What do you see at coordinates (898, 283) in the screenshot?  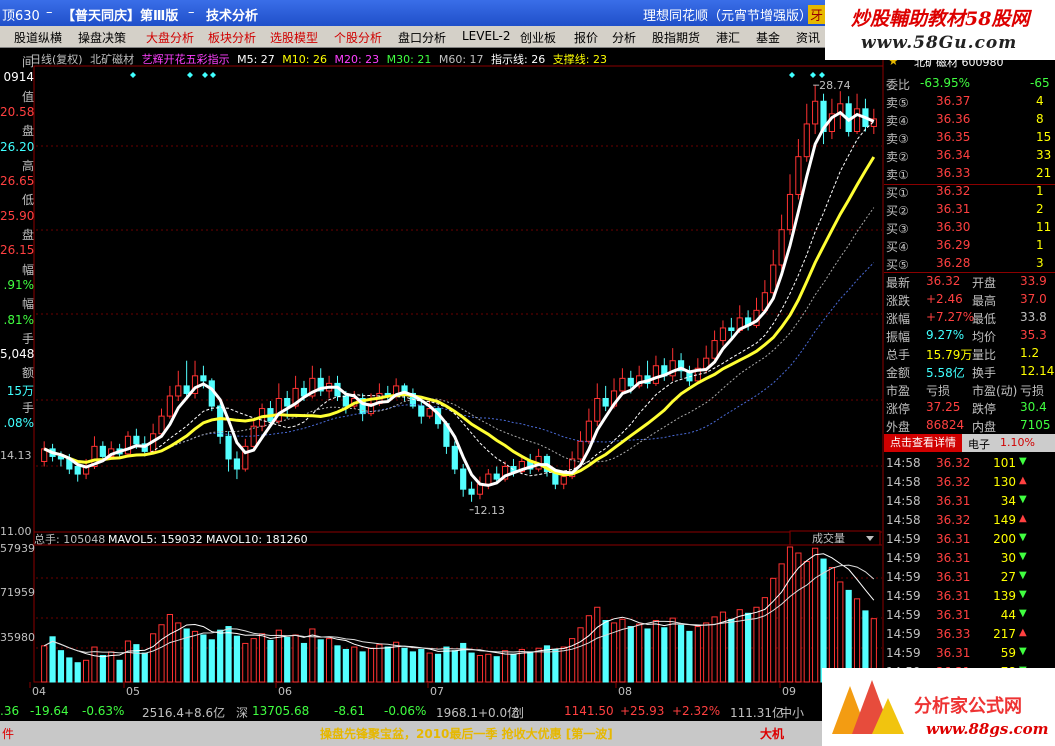 I see `stat-label: 最新` at bounding box center [898, 283].